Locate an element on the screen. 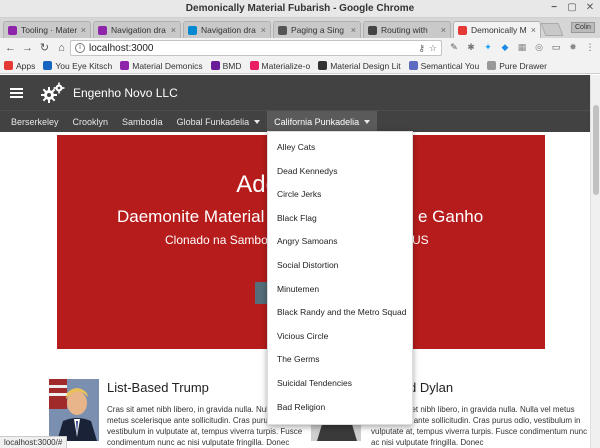  minimize-button: − is located at coordinates (554, 8).